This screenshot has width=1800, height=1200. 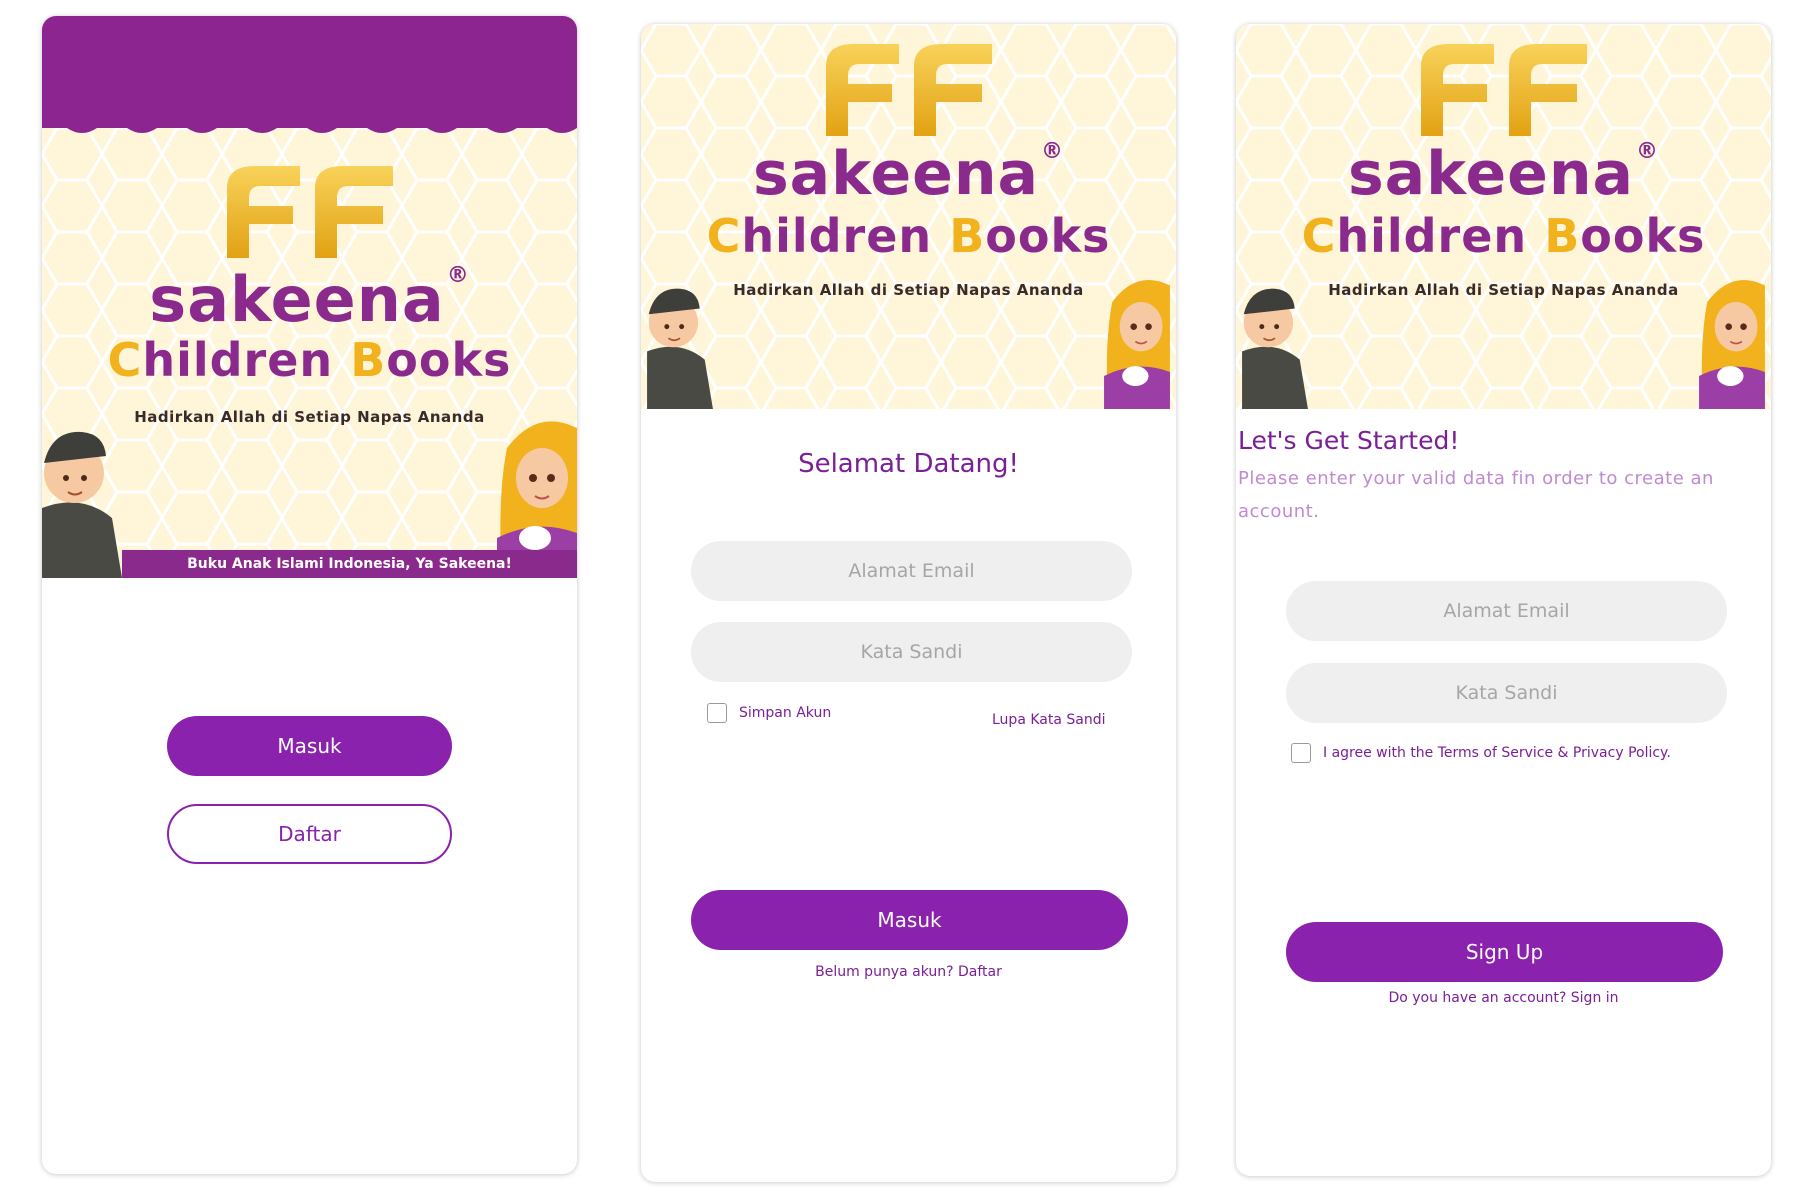 I want to click on register-button: Daftar, so click(x=309, y=834).